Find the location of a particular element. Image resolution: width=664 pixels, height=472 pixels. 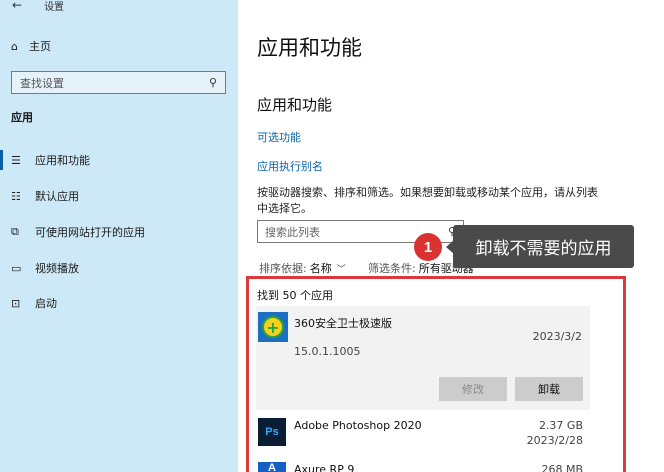

description-text: 按驱动器搜索、排序和筛选。如果想要卸载或移动某个应用，请从列表中选择它。 is located at coordinates (427, 200).